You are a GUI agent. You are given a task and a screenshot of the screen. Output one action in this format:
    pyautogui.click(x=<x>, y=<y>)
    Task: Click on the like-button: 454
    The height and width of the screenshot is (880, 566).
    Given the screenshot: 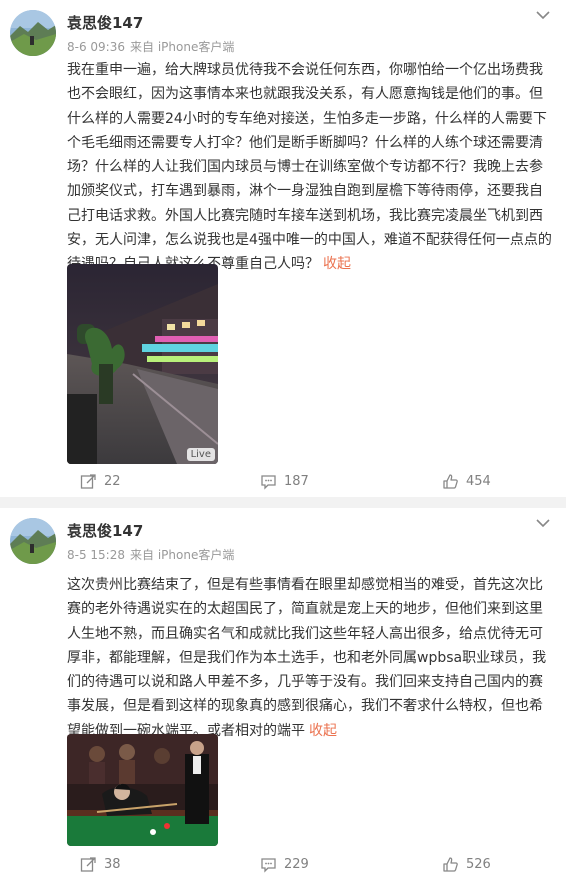 What is the action you would take?
    pyautogui.click(x=466, y=481)
    